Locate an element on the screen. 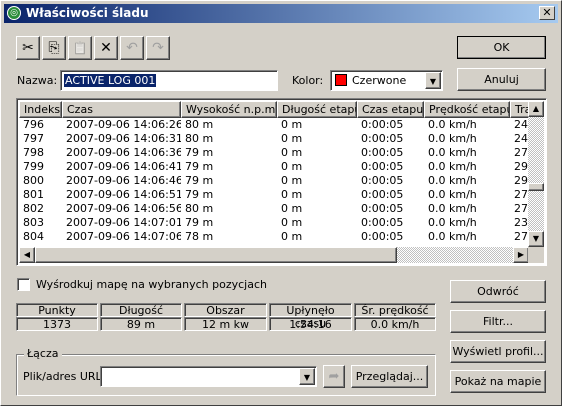 This screenshot has width=562, height=406. stat-label: Punkty is located at coordinates (57, 310).